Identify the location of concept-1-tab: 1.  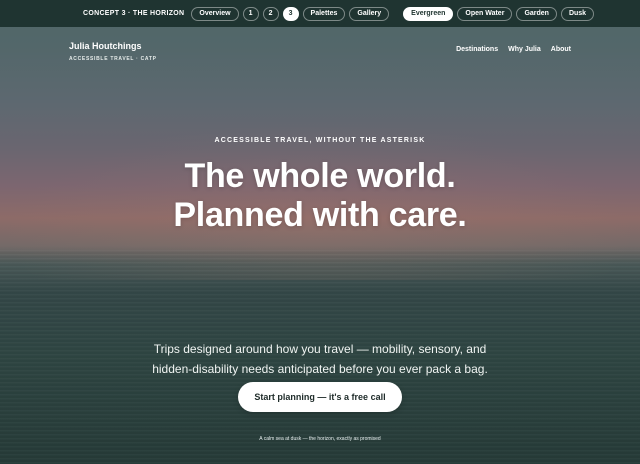
(250, 13).